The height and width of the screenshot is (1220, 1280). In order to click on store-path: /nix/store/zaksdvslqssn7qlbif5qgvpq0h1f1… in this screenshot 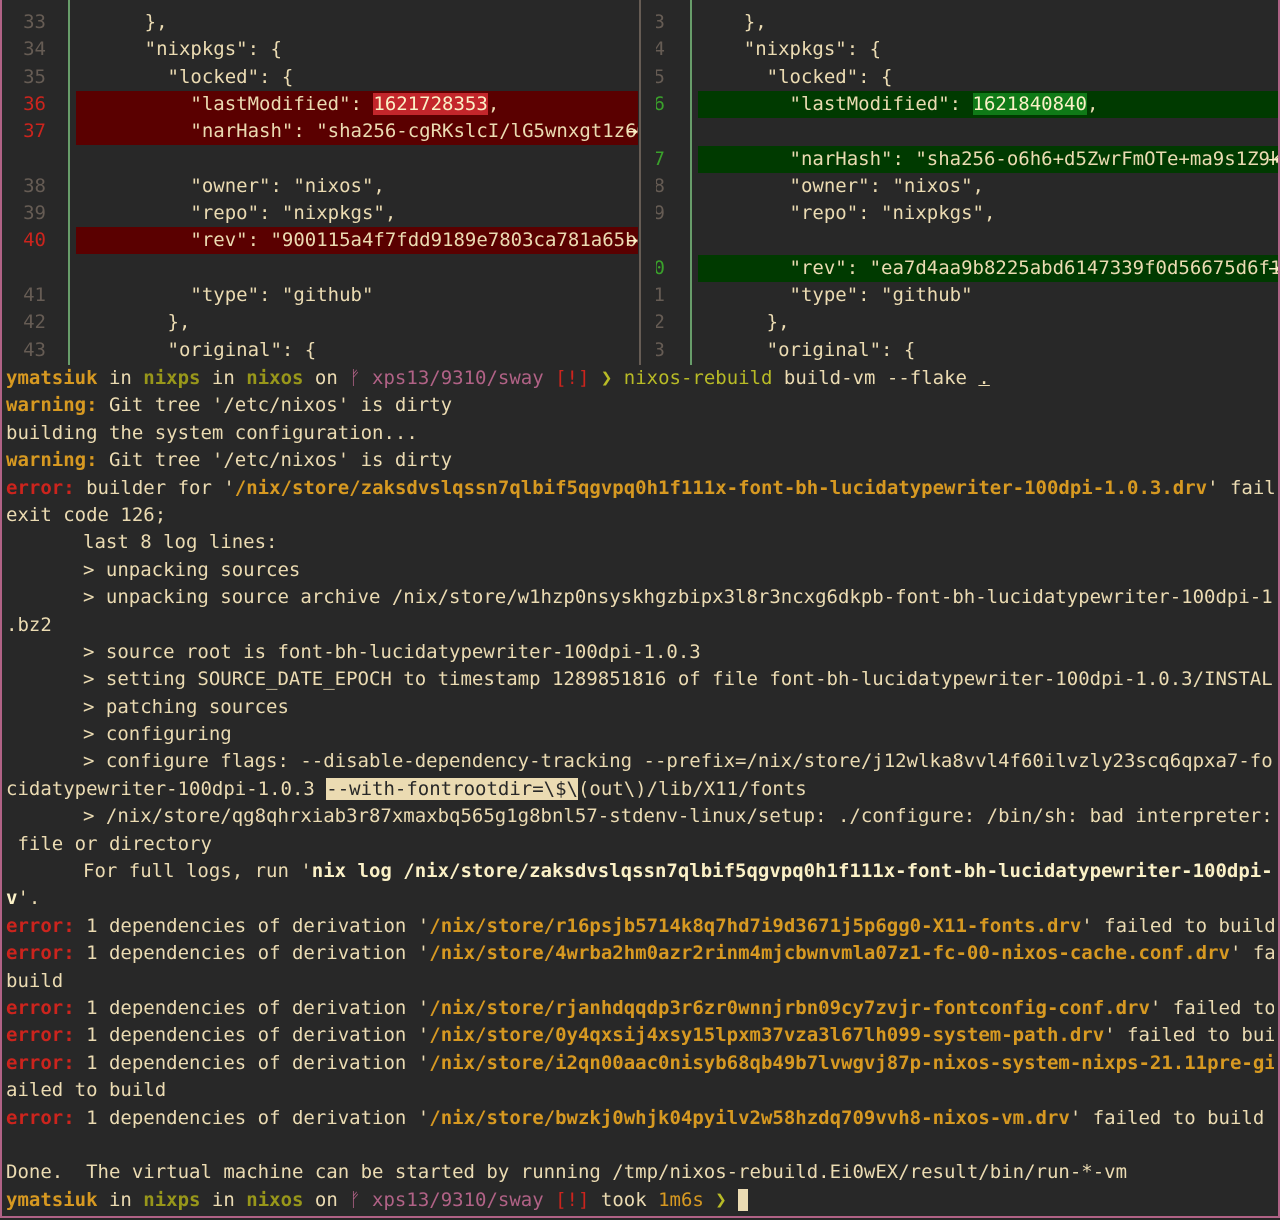, I will do `click(721, 487)`.